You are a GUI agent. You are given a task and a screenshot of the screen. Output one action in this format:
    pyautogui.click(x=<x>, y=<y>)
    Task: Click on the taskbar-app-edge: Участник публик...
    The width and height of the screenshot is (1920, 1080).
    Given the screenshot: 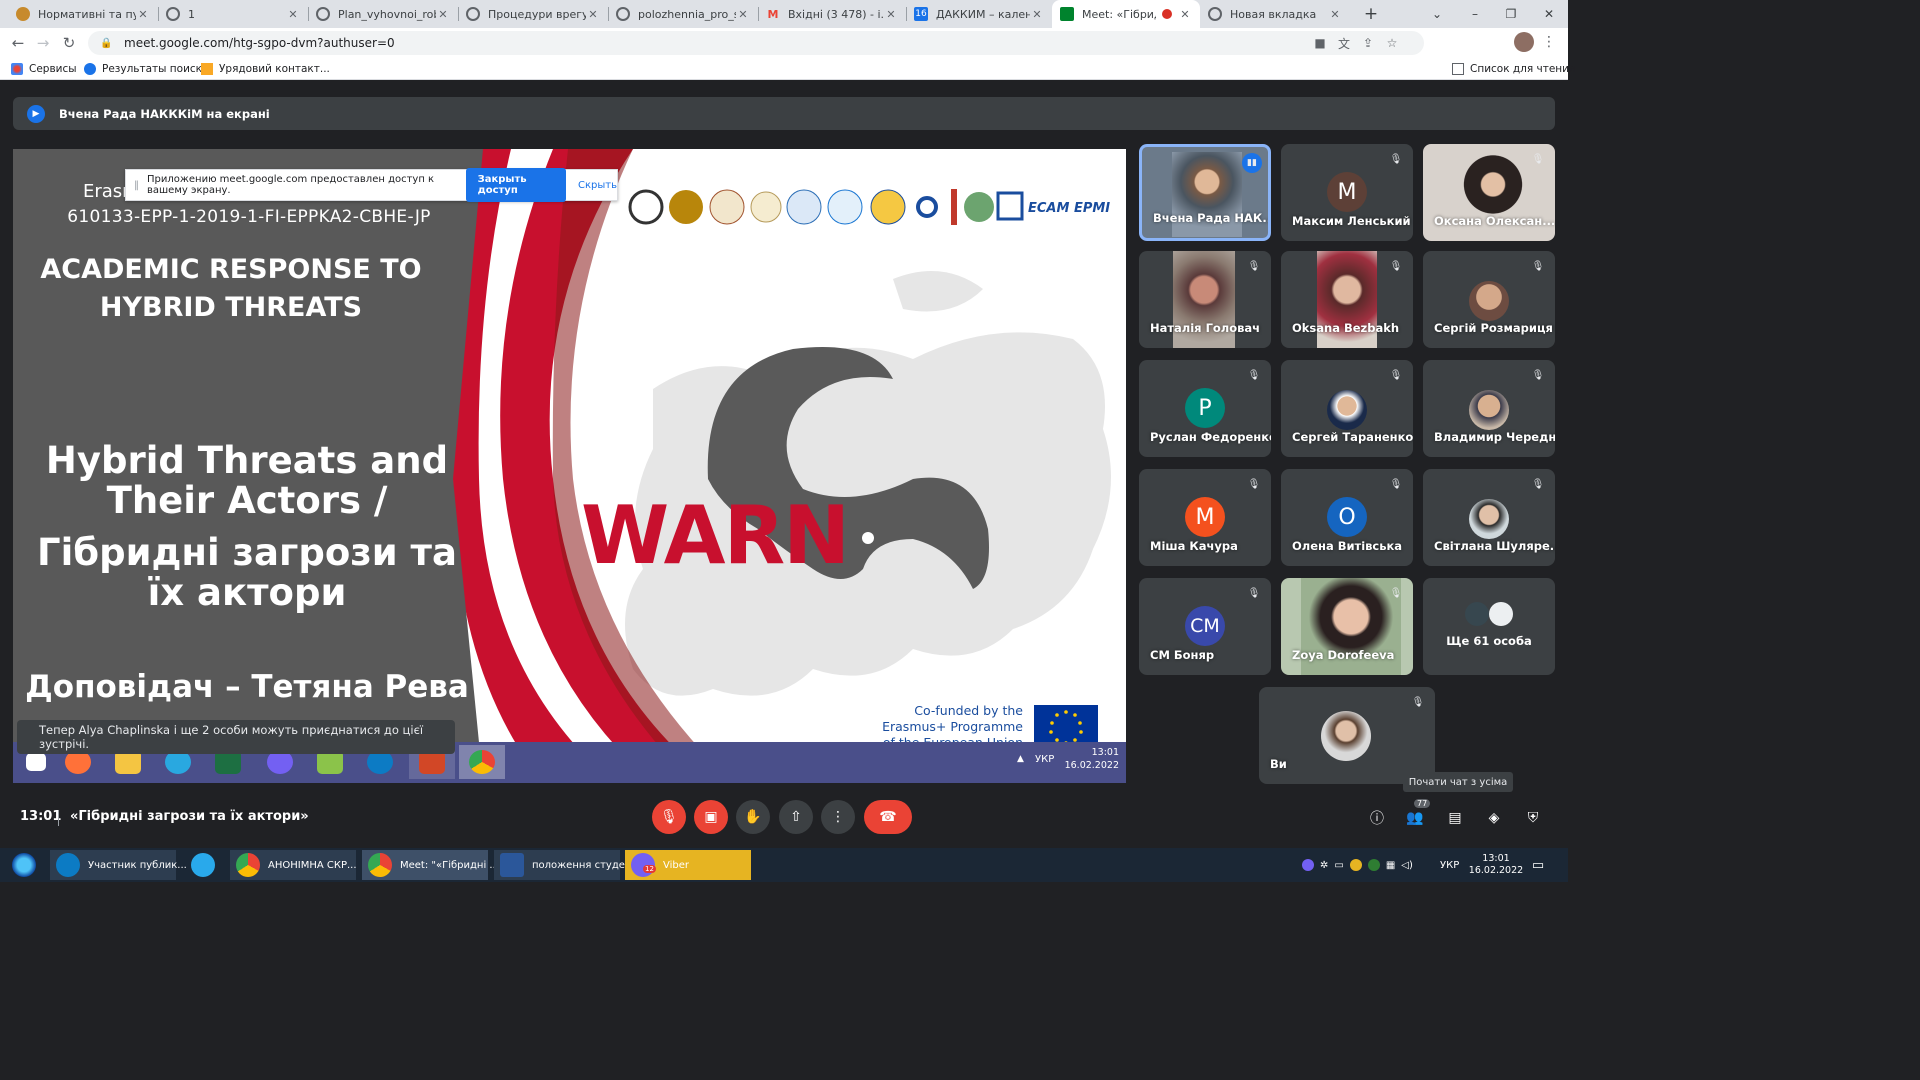 What is the action you would take?
    pyautogui.click(x=118, y=865)
    